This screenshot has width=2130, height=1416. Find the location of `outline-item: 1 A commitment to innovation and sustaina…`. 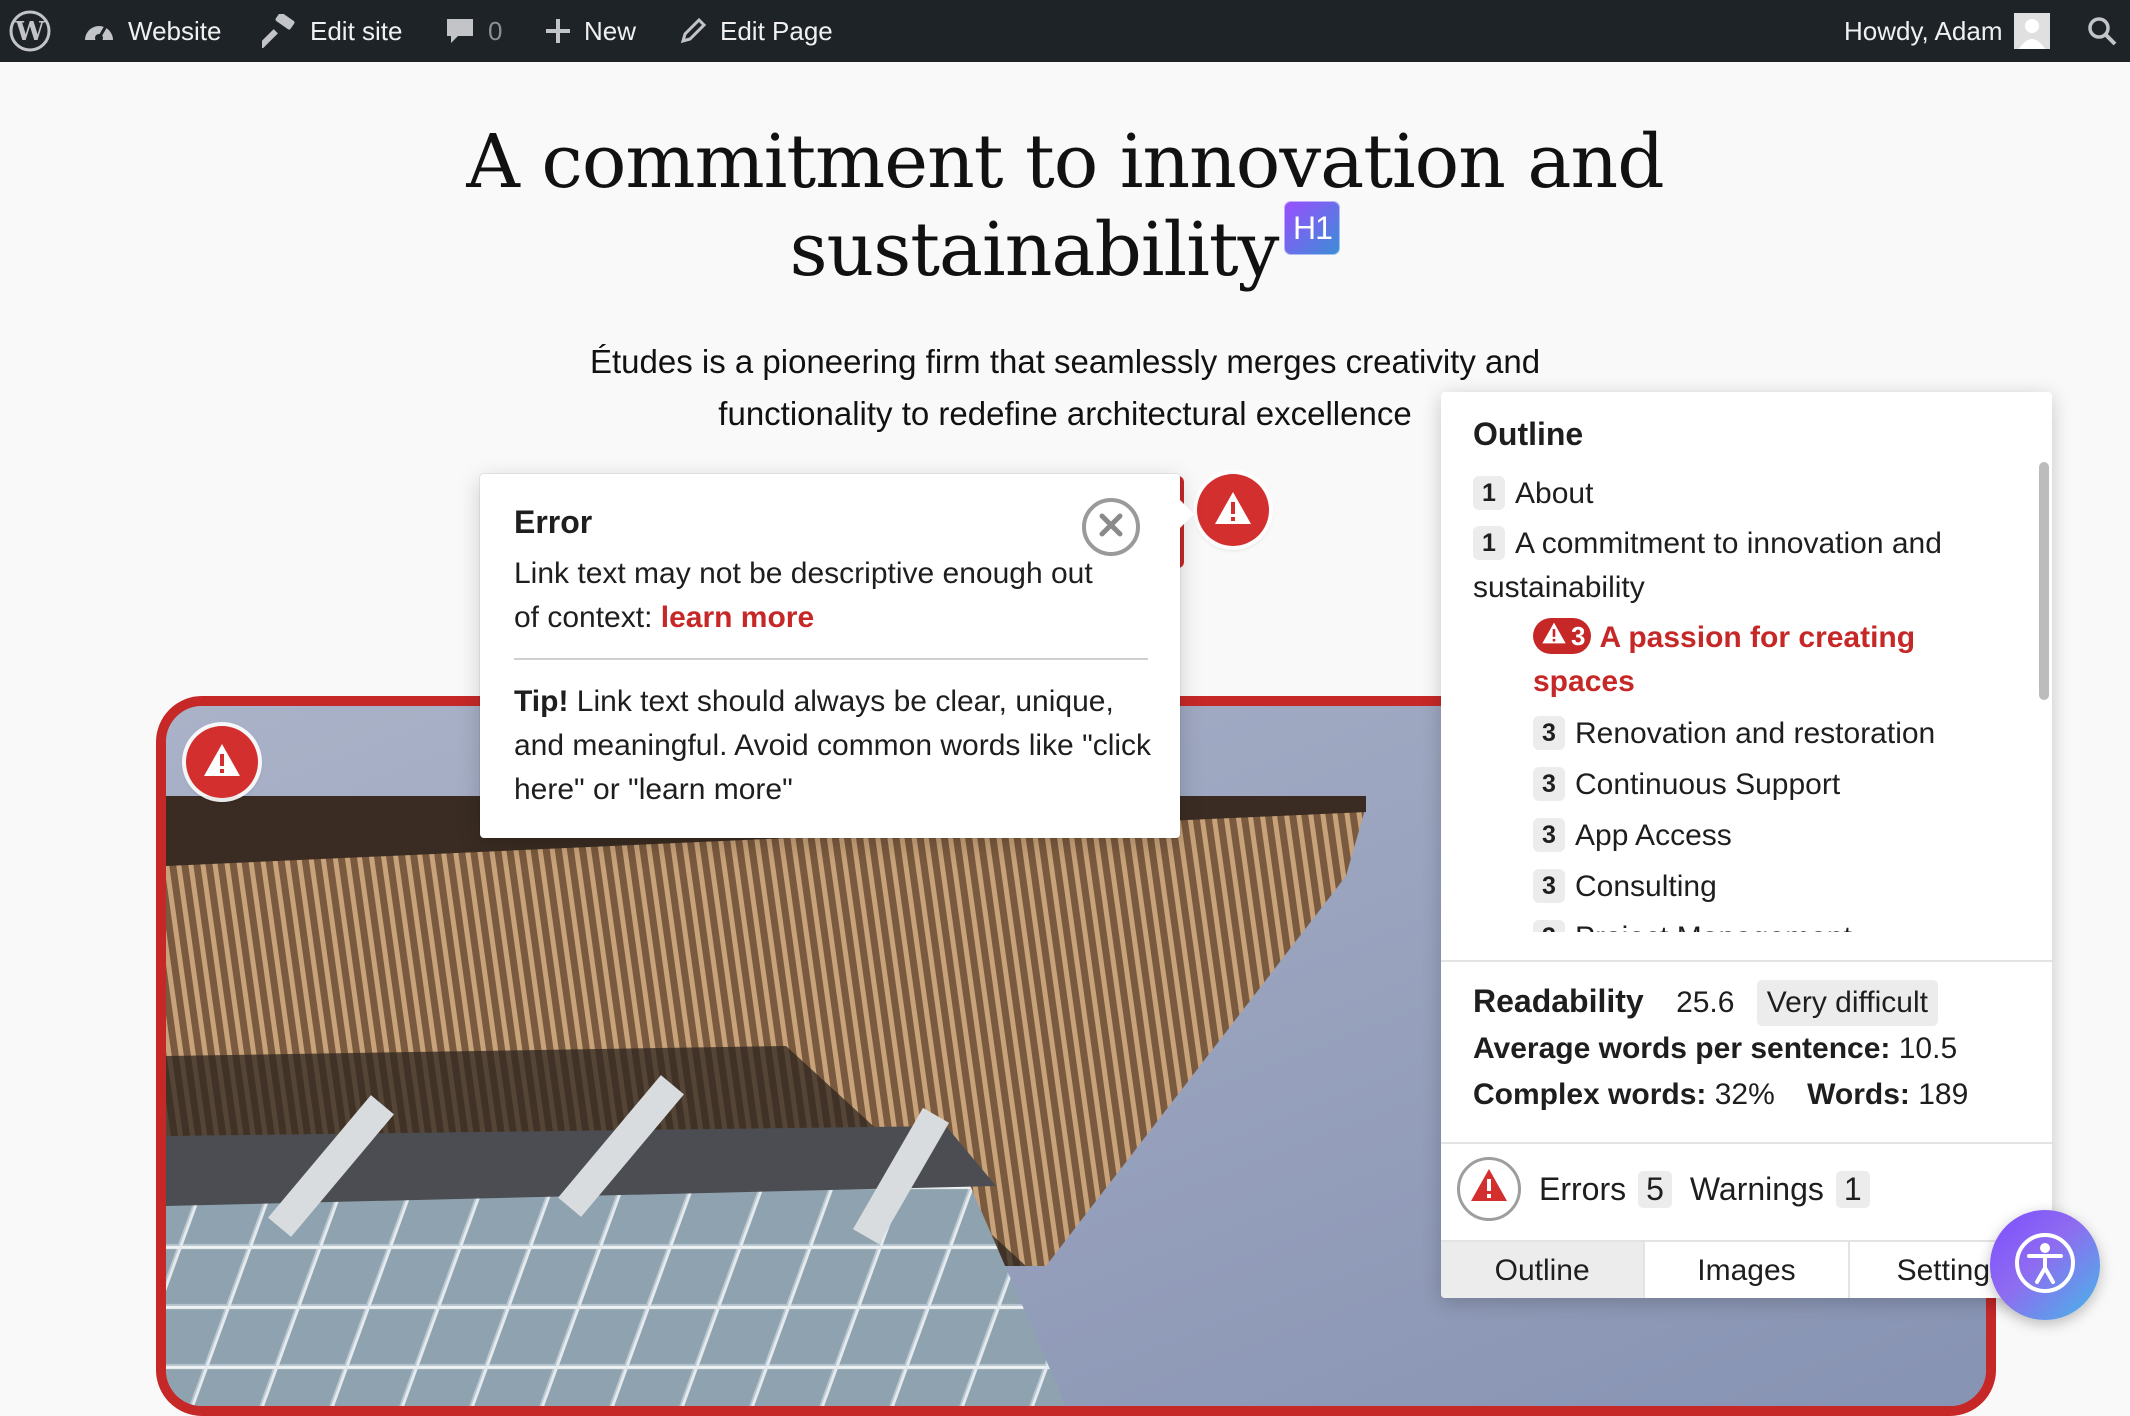

outline-item: 1 A commitment to innovation and sustaina… is located at coordinates (1743, 566).